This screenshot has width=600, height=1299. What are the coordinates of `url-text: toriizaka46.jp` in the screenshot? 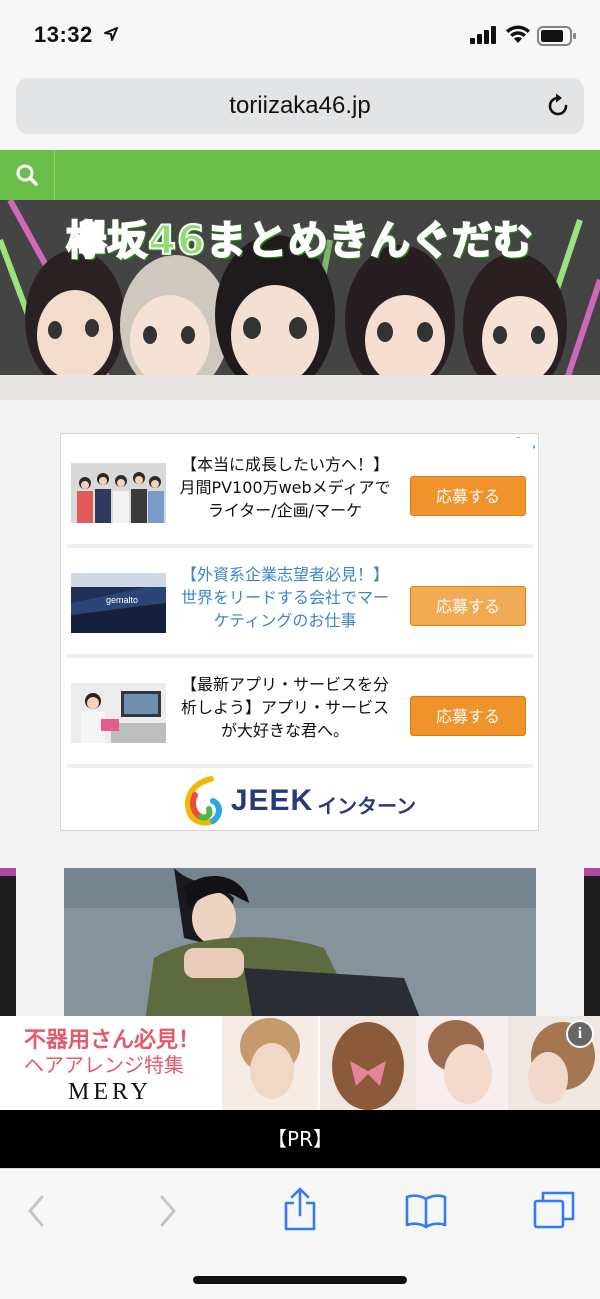 It's located at (300, 106).